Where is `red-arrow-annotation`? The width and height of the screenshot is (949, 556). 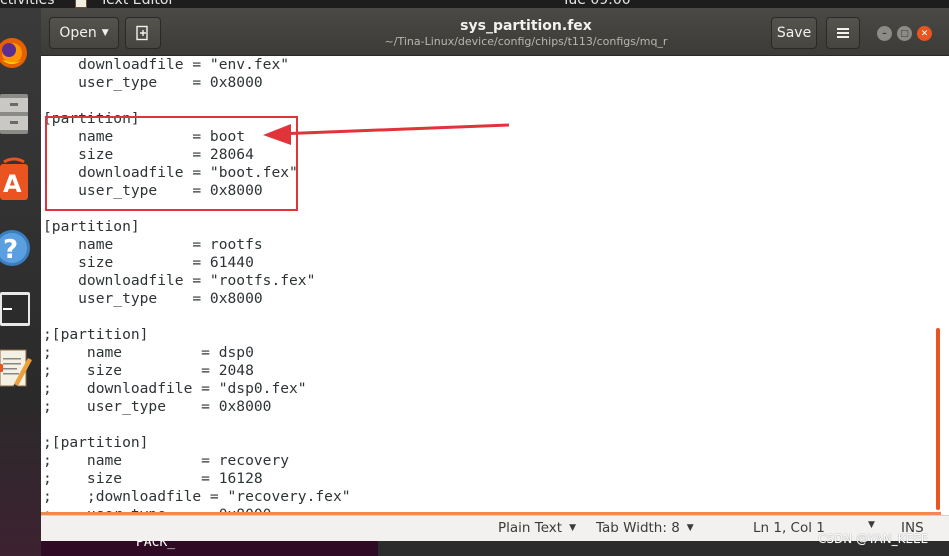
red-arrow-annotation is located at coordinates (386, 134).